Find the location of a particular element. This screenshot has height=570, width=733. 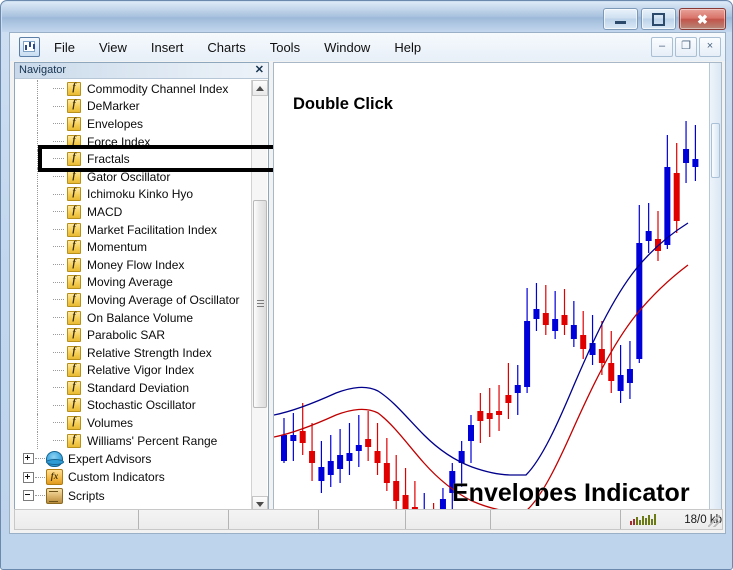

custom-indicators-icon is located at coordinates (54, 477).